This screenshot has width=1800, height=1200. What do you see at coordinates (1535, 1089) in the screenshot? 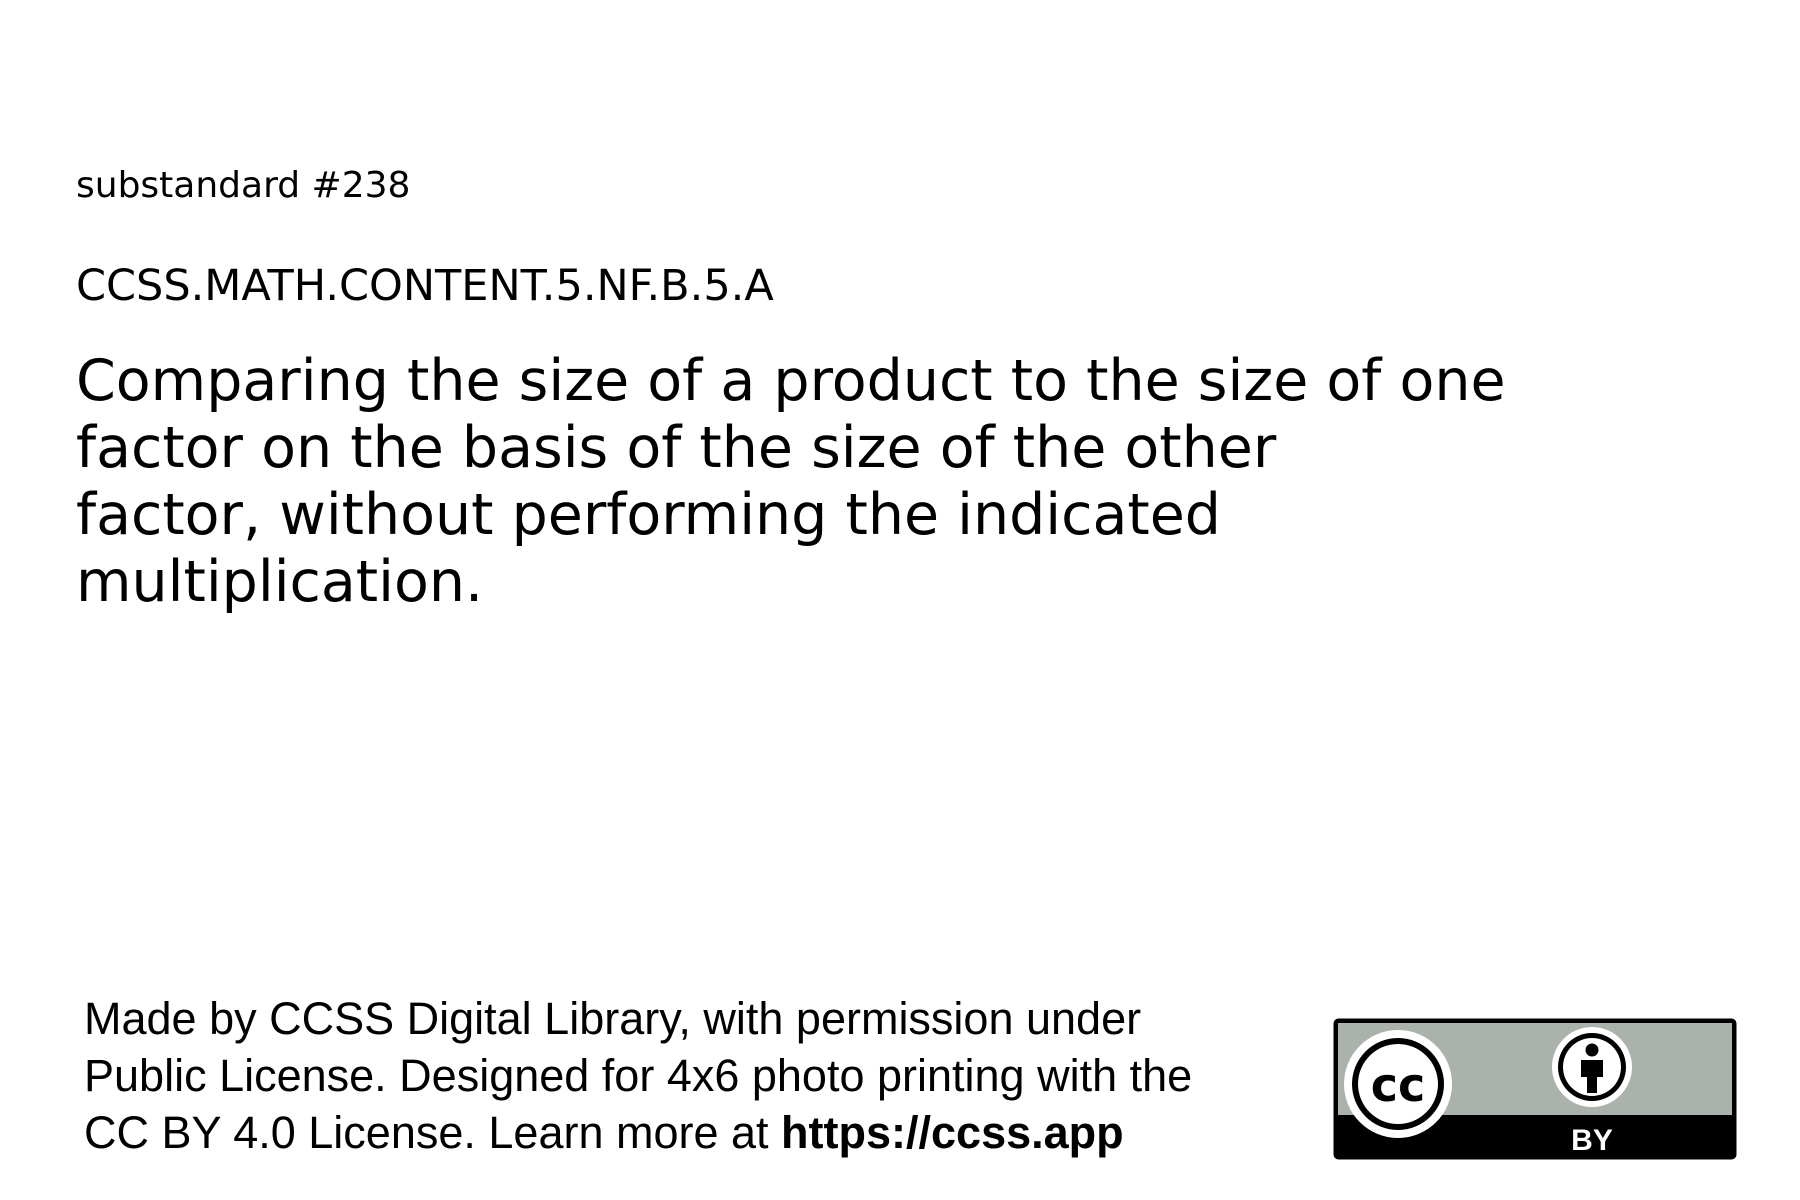
I see `cc-by-license-badge: cc BY` at bounding box center [1535, 1089].